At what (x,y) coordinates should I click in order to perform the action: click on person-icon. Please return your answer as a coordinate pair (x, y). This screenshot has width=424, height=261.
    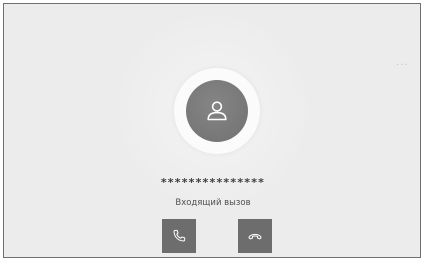
    Looking at the image, I should click on (217, 111).